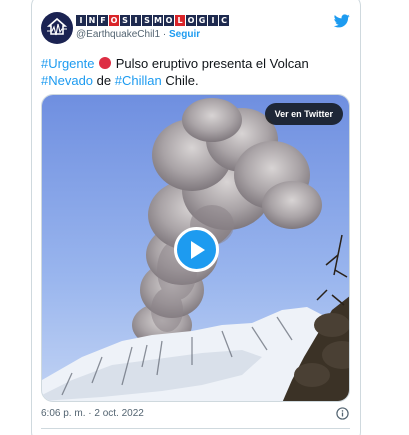 This screenshot has height=435, width=409. I want to click on brand-letter: G, so click(202, 20).